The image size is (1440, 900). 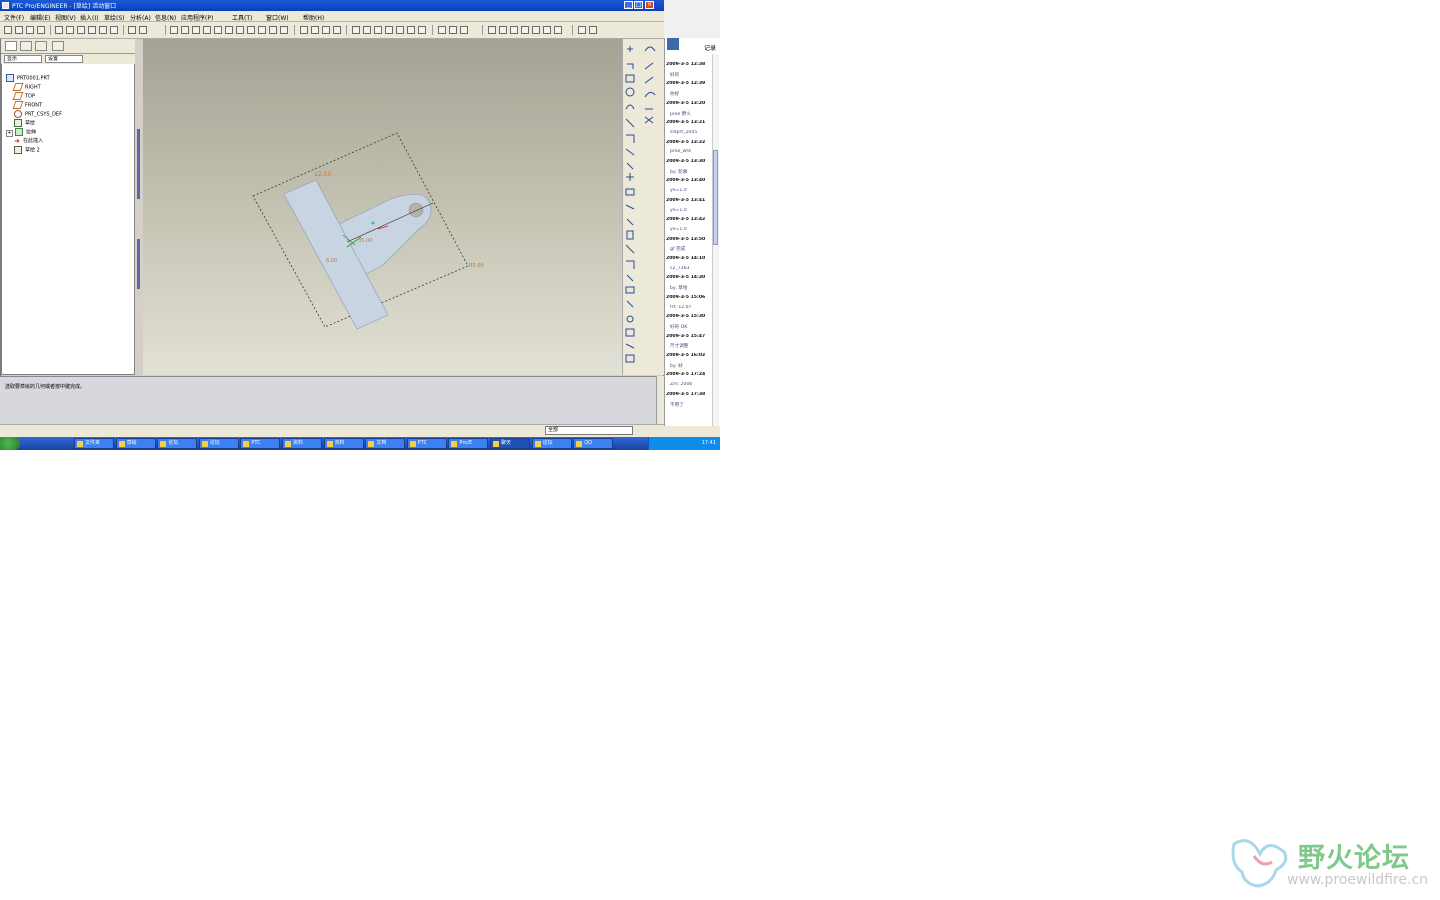 I want to click on paste-icon, so click(x=103, y=30).